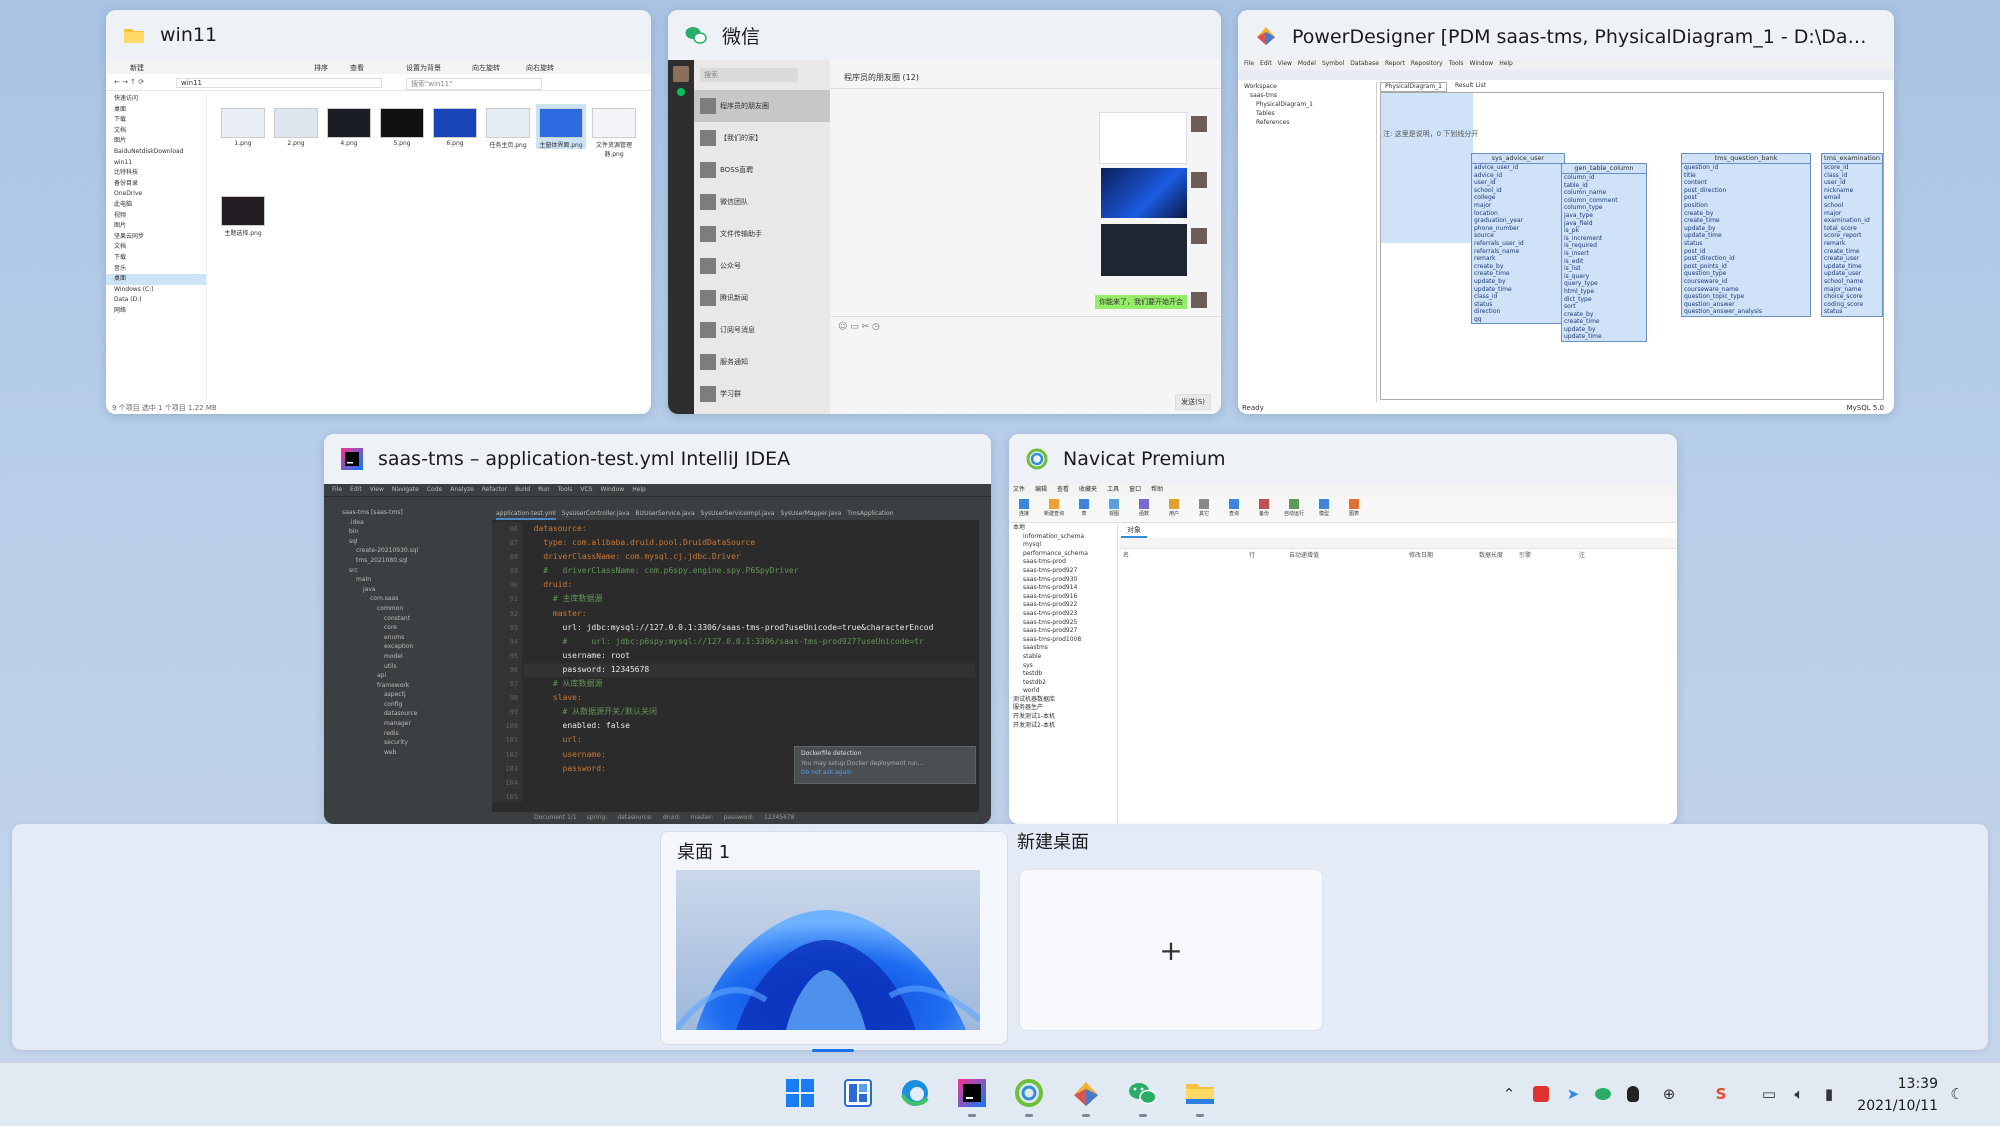 The height and width of the screenshot is (1126, 2000). Describe the element at coordinates (800, 1093) in the screenshot. I see `start-button` at that location.